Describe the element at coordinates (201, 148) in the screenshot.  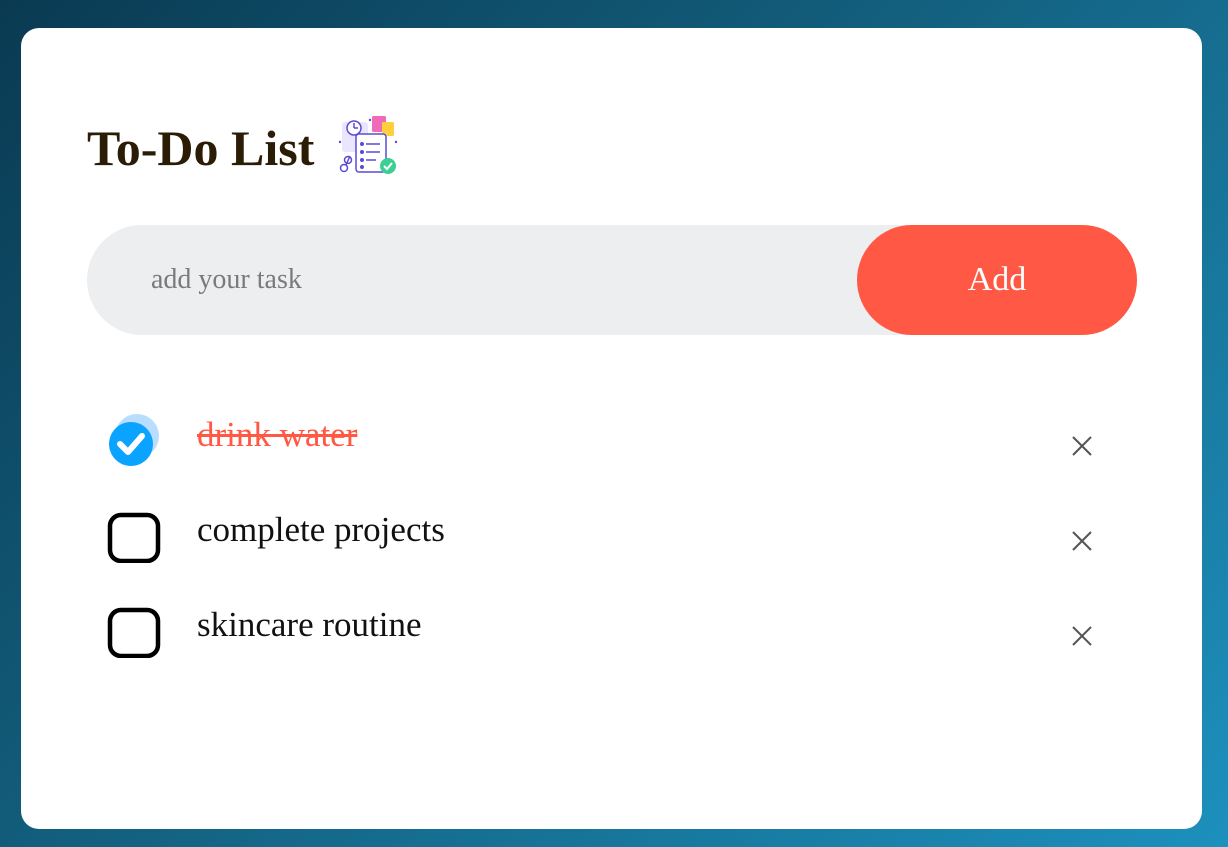
I see `page-title: To-Do List` at that location.